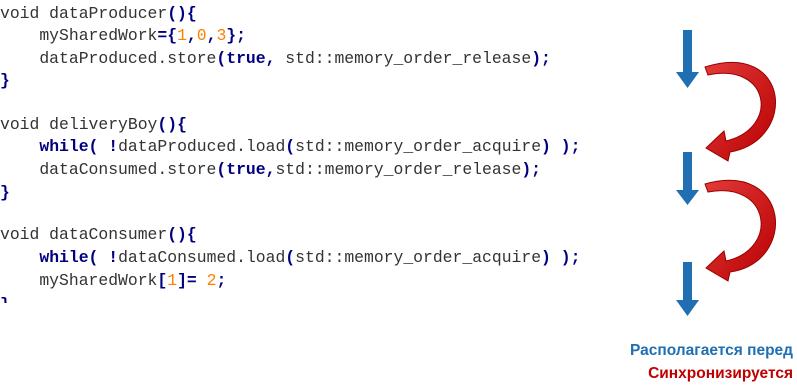 This screenshot has height=389, width=797. Describe the element at coordinates (79, 124) in the screenshot. I see `code-token: void deliveryBoy` at that location.